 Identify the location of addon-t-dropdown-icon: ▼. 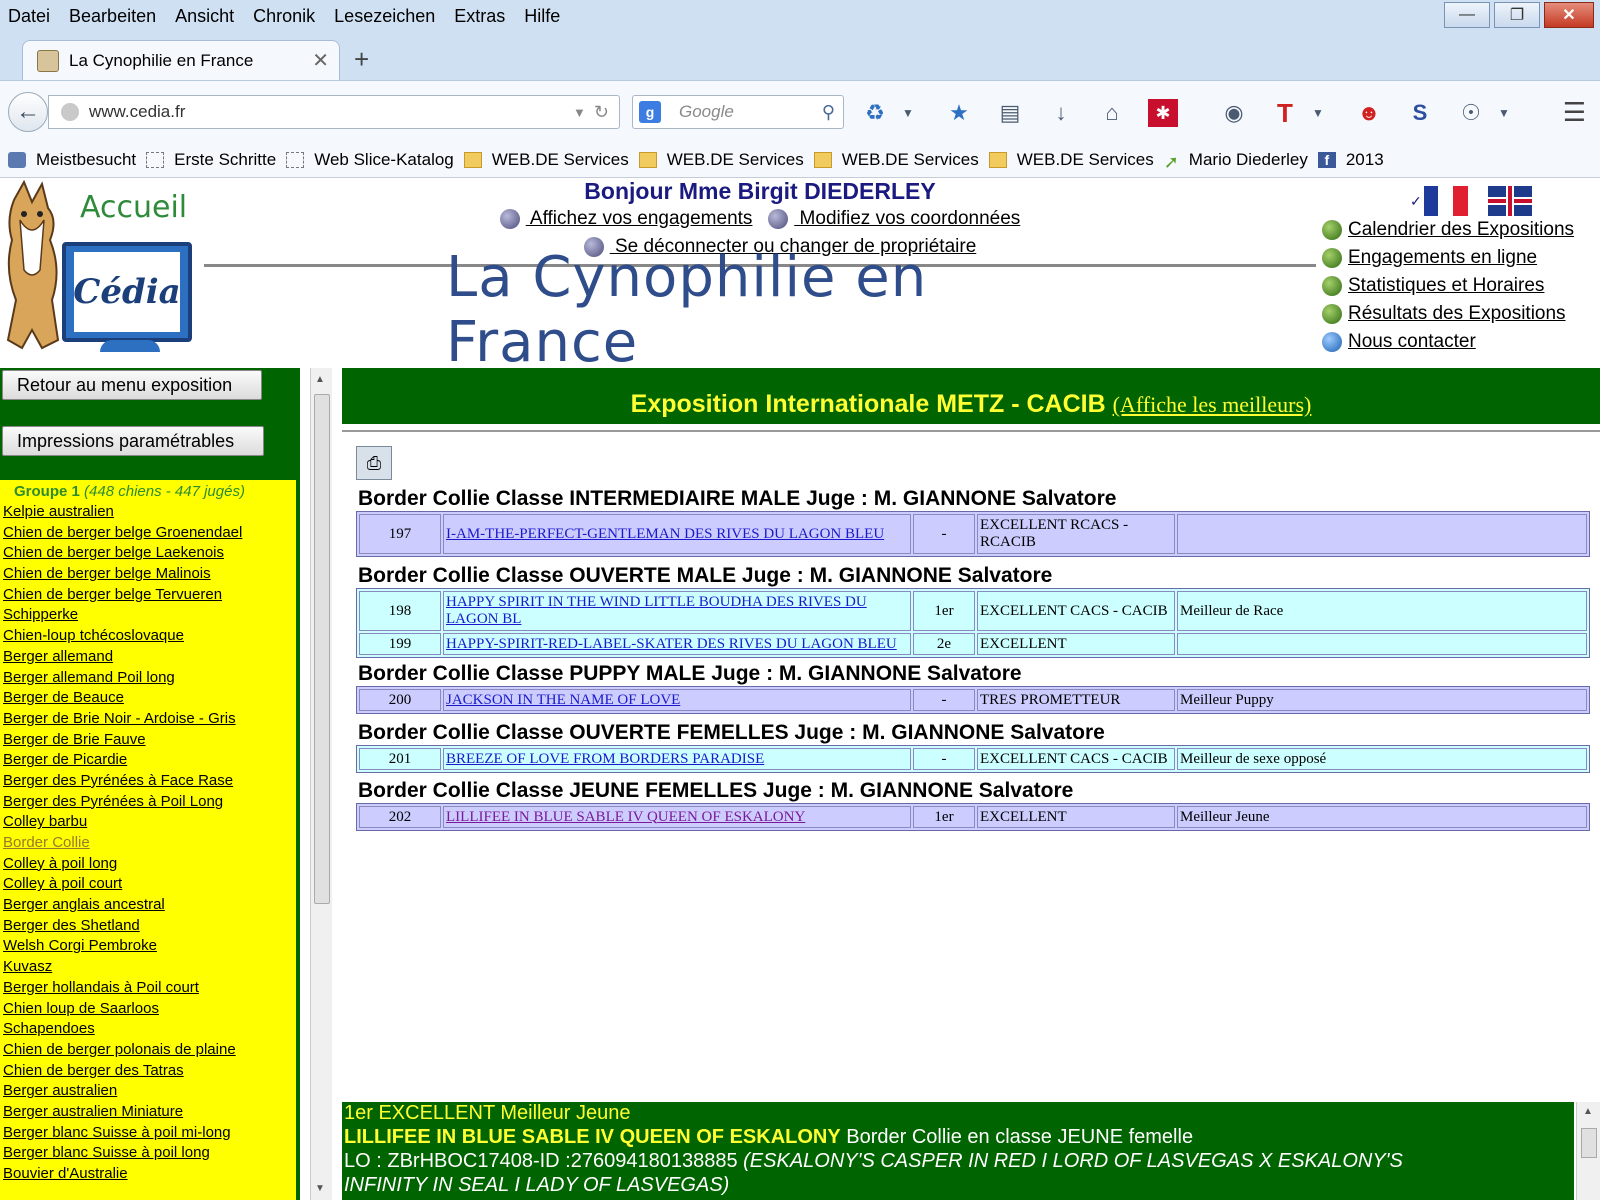
(1318, 113).